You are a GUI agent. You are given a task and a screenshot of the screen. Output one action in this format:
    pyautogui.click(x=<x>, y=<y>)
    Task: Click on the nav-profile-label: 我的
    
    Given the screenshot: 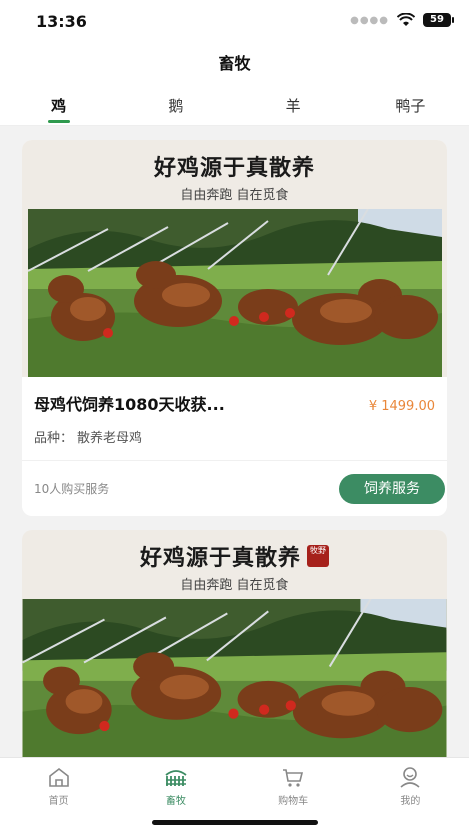 What is the action you would take?
    pyautogui.click(x=410, y=801)
    